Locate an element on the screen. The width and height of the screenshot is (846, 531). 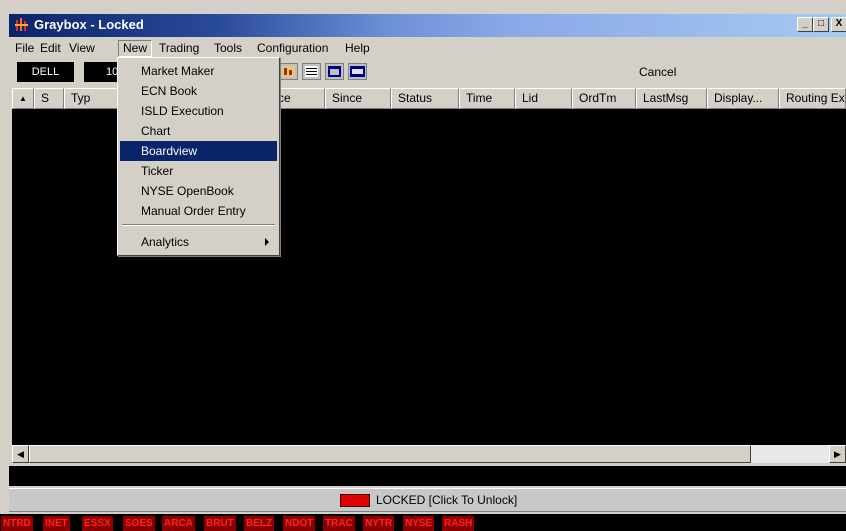
lock-status-text: LOCKED [Click To Unlock] is located at coordinates (447, 500).